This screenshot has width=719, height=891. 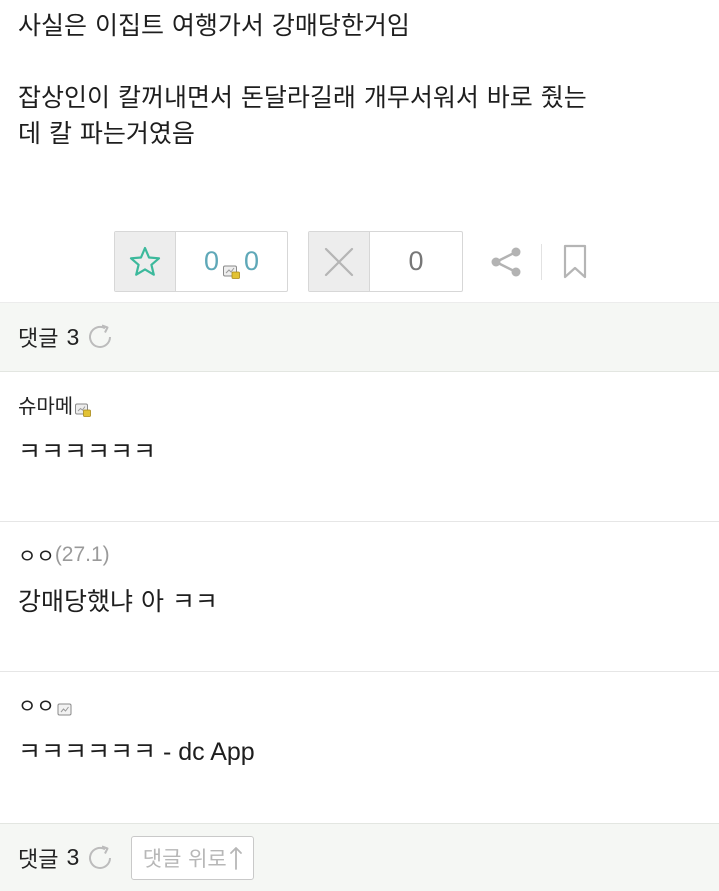 What do you see at coordinates (541, 261) in the screenshot?
I see `divider` at bounding box center [541, 261].